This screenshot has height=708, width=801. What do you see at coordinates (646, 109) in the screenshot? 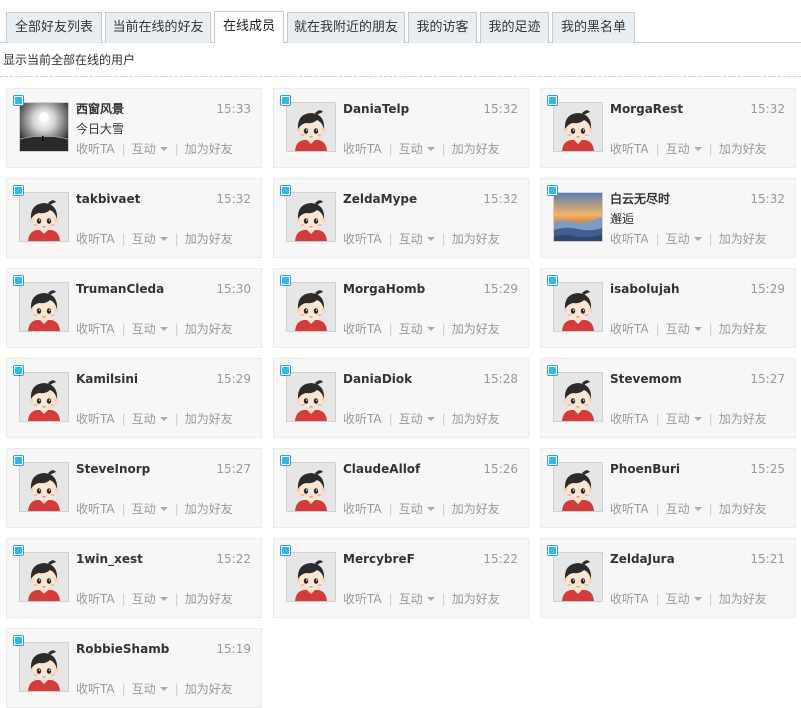
I see `user-name: MorgaRest` at bounding box center [646, 109].